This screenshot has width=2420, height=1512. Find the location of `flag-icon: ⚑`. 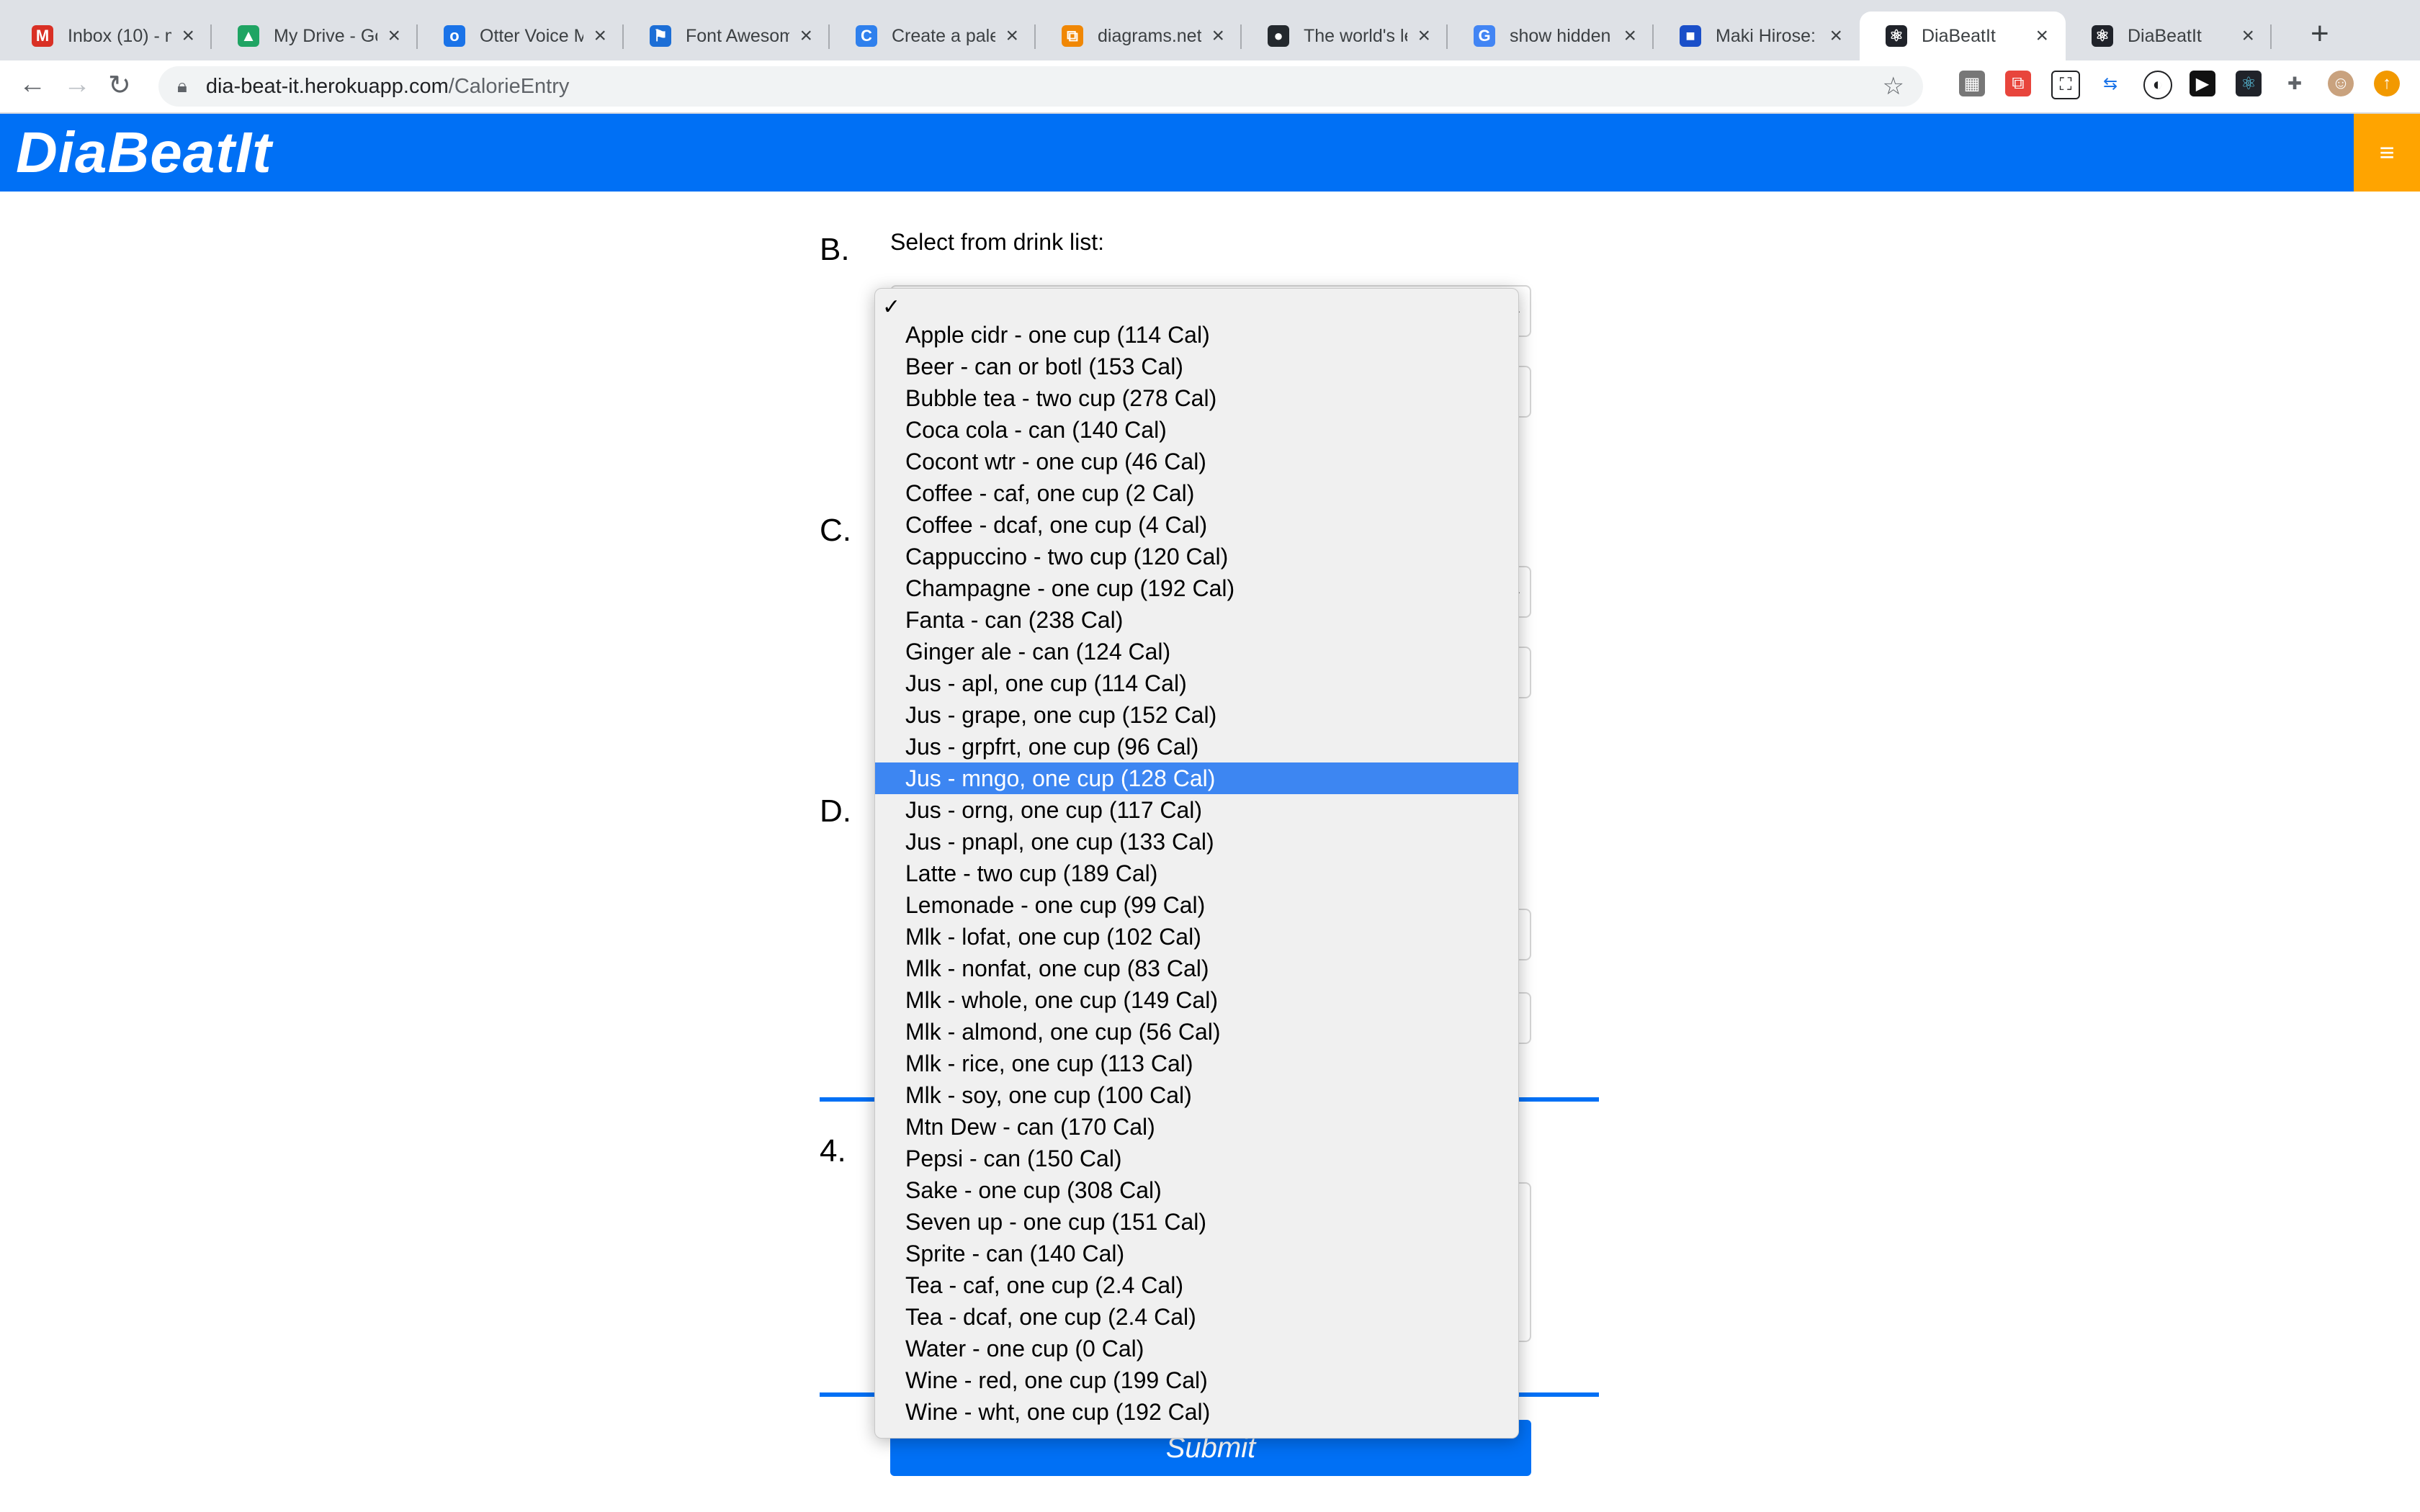

flag-icon: ⚑ is located at coordinates (660, 36).